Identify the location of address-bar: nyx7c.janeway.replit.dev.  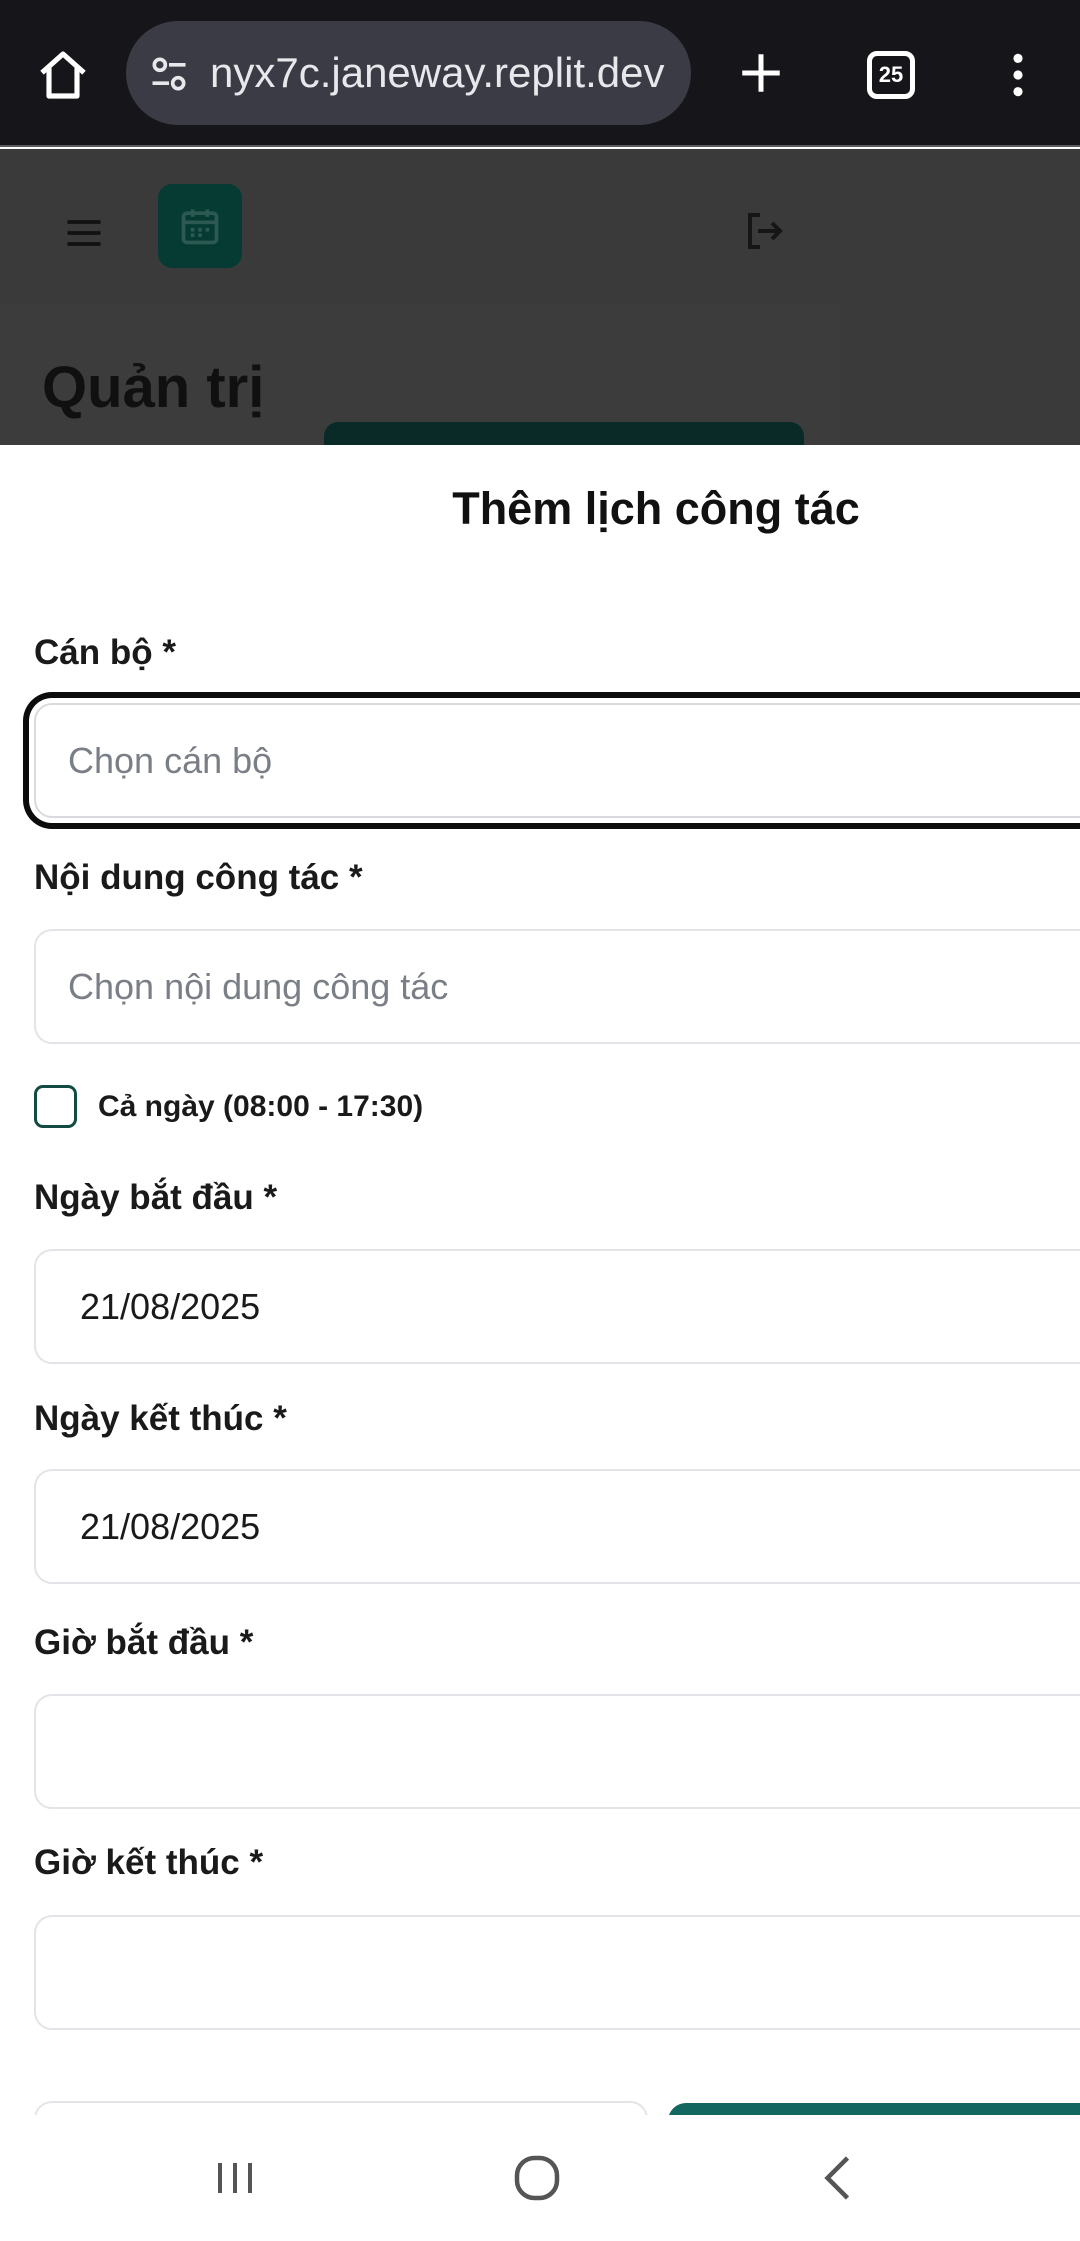
(408, 73).